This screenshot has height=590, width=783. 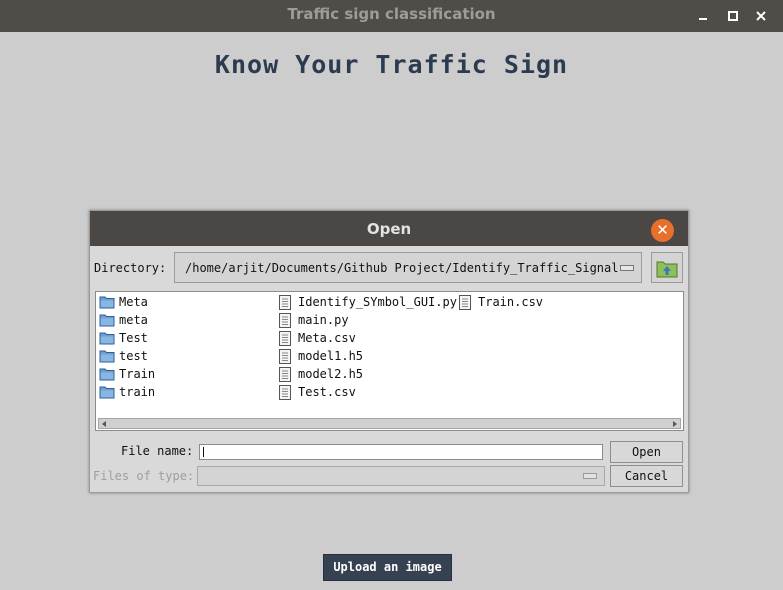 I want to click on scroll-left-icon, so click(x=104, y=424).